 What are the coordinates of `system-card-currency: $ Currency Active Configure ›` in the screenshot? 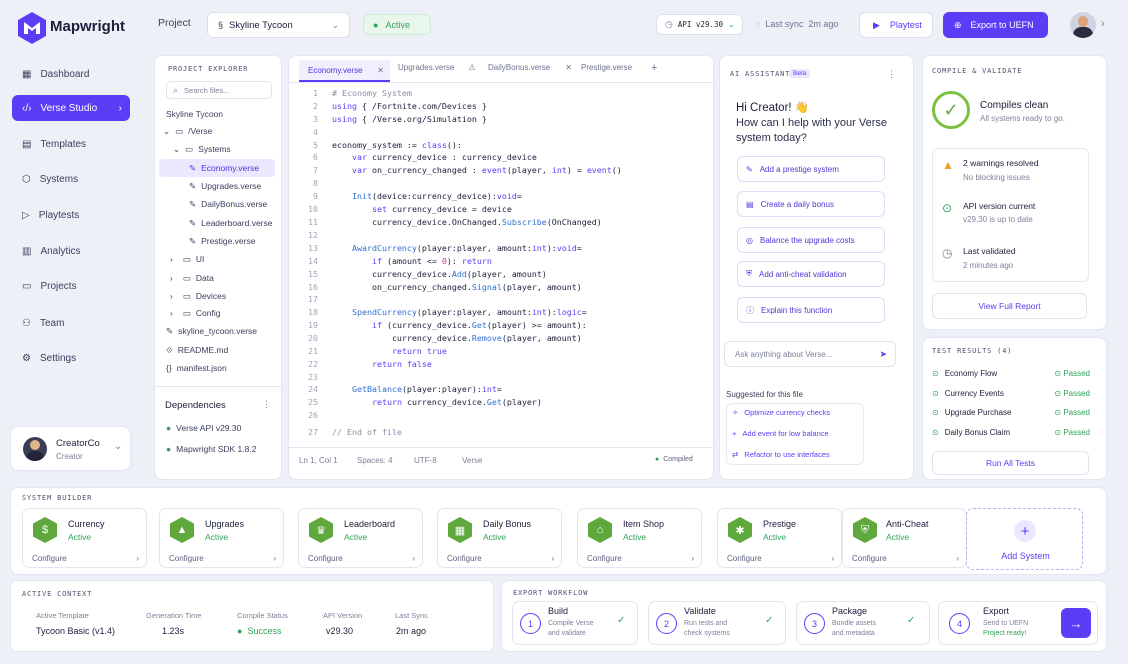 It's located at (84, 538).